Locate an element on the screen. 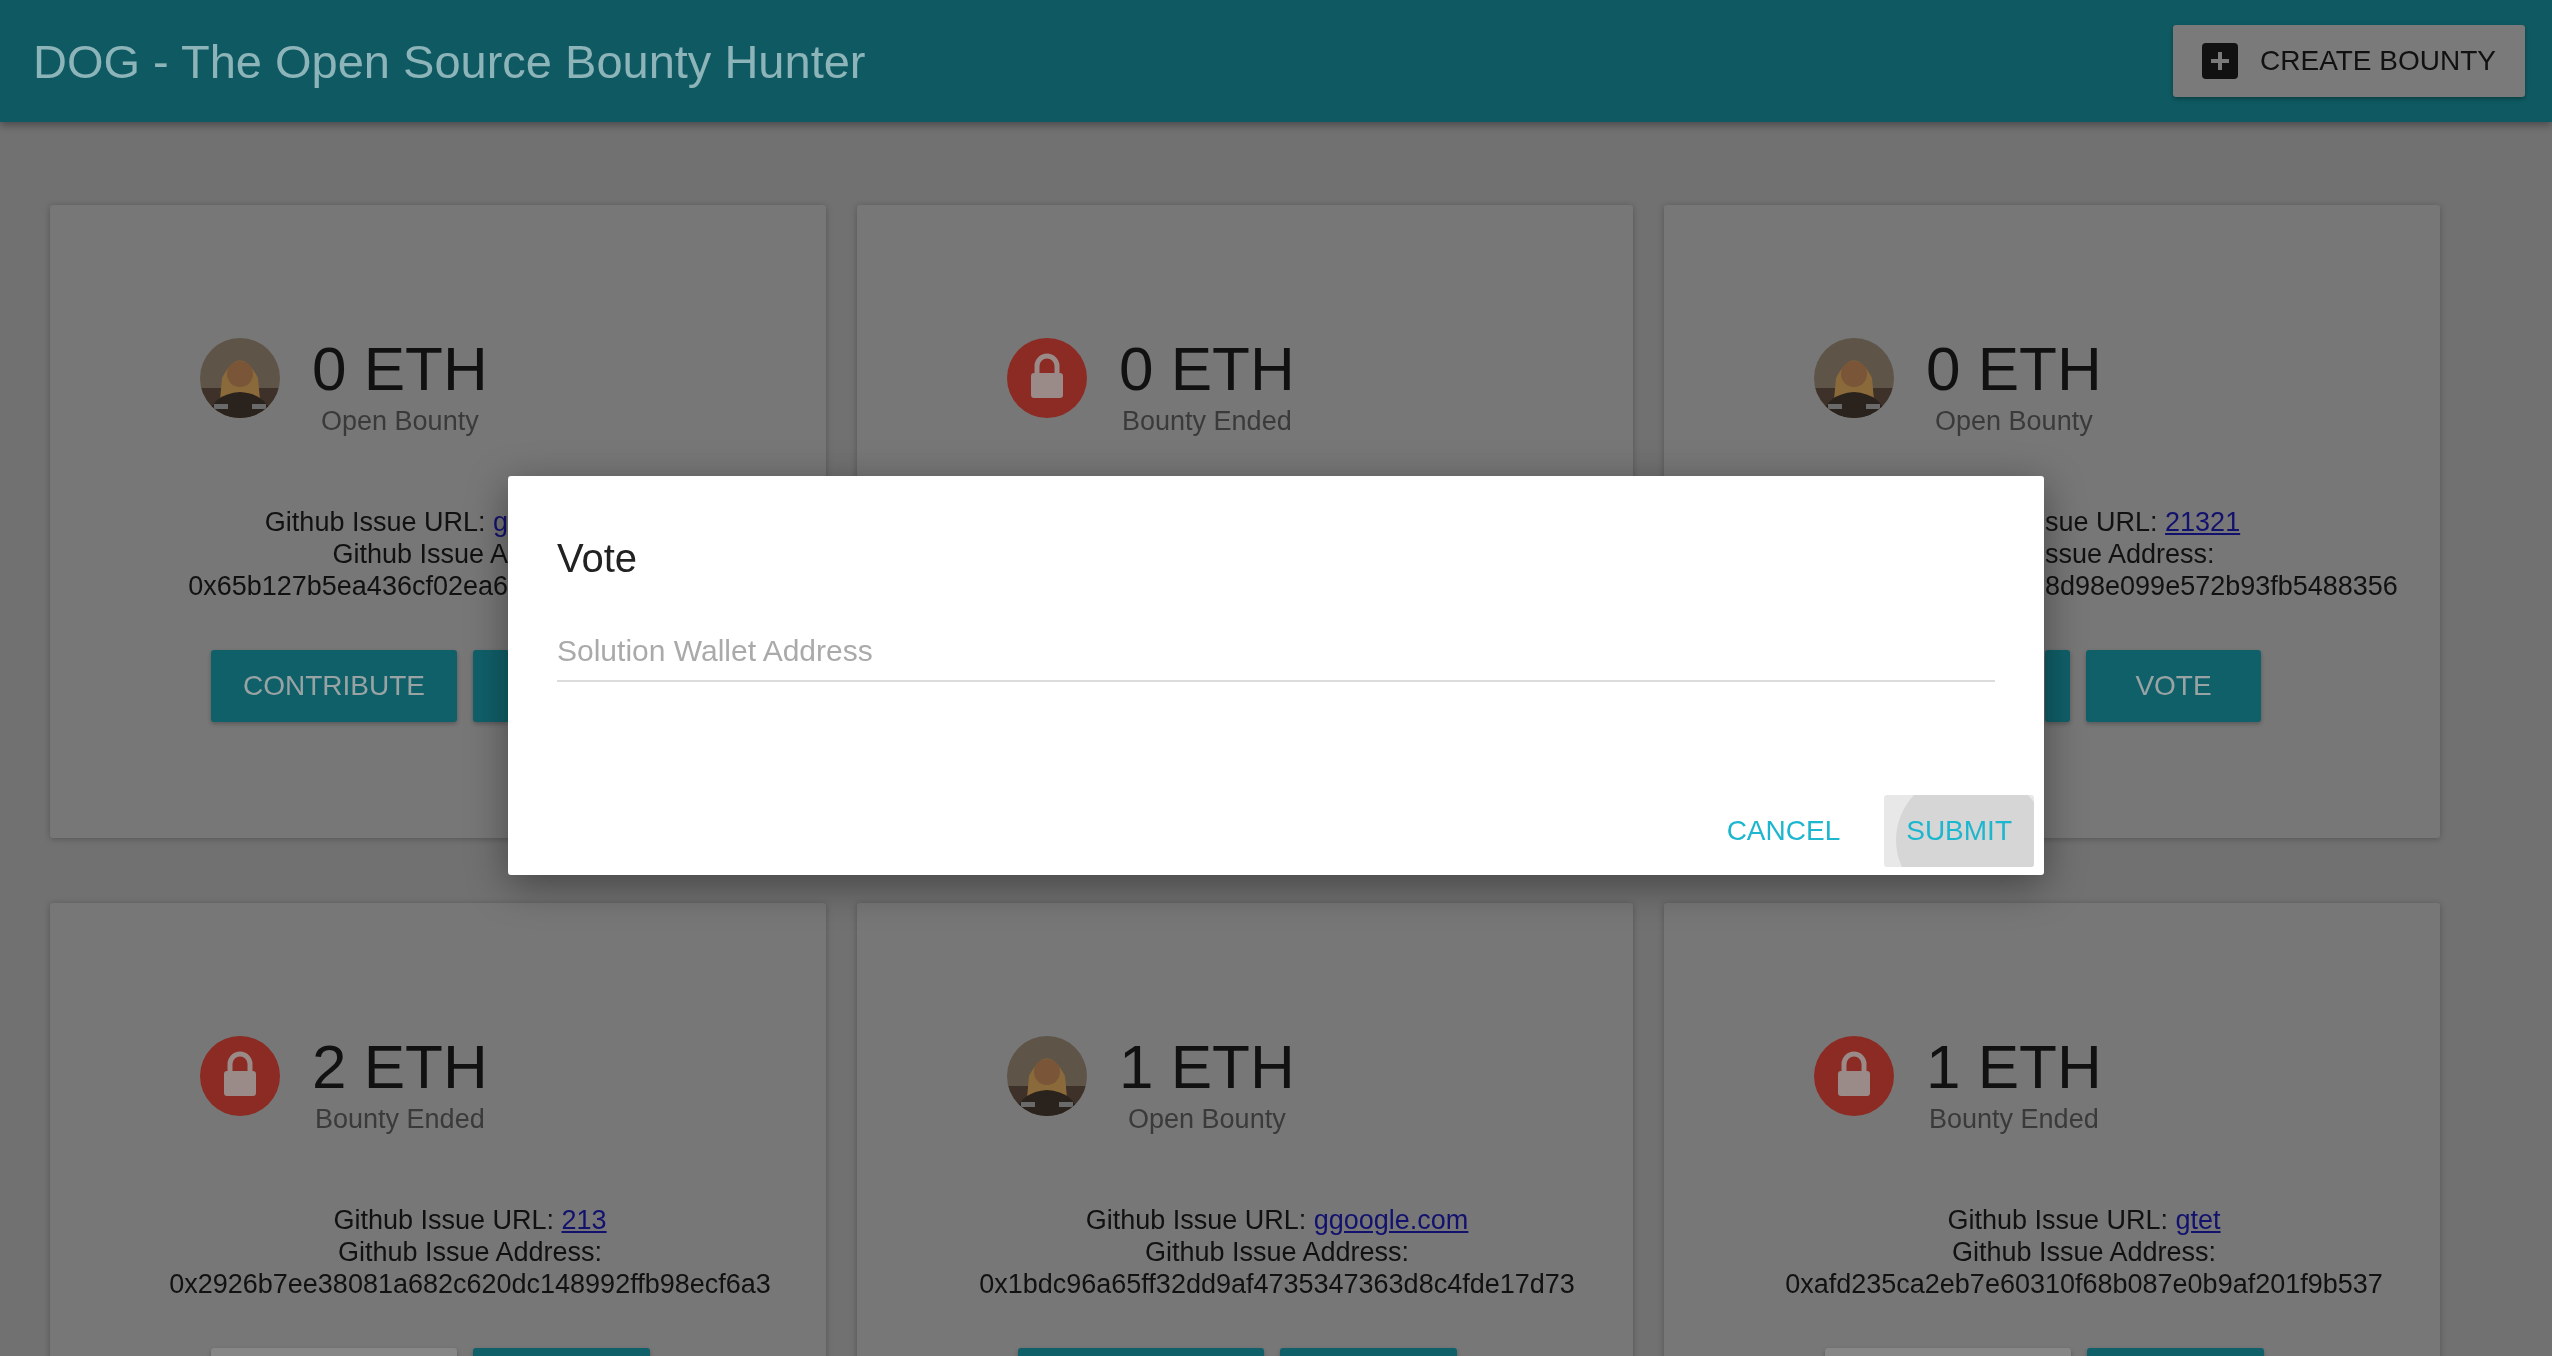 The image size is (2552, 1356). field-label: ssue Address: is located at coordinates (2130, 554).